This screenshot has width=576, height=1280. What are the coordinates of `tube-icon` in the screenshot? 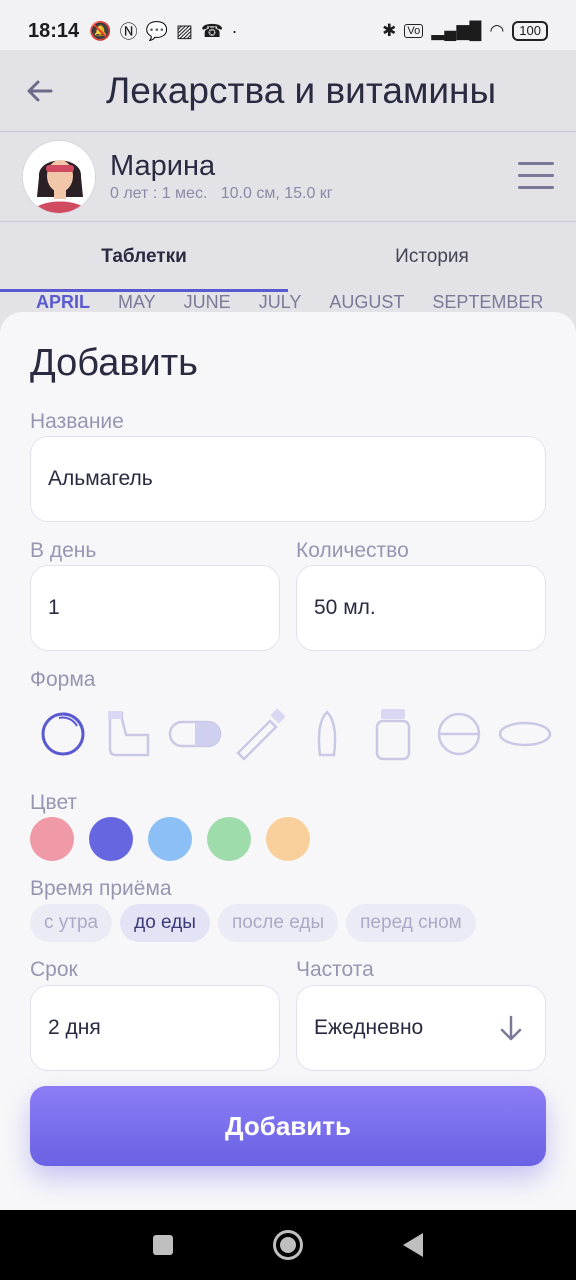 It's located at (261, 734).